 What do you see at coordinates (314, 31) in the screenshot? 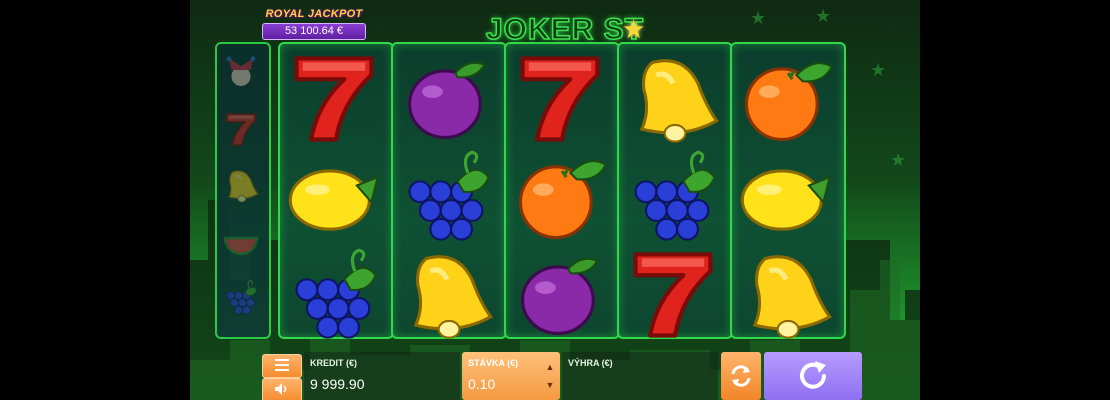
I see `jackpot-value: 53 100.64 €` at bounding box center [314, 31].